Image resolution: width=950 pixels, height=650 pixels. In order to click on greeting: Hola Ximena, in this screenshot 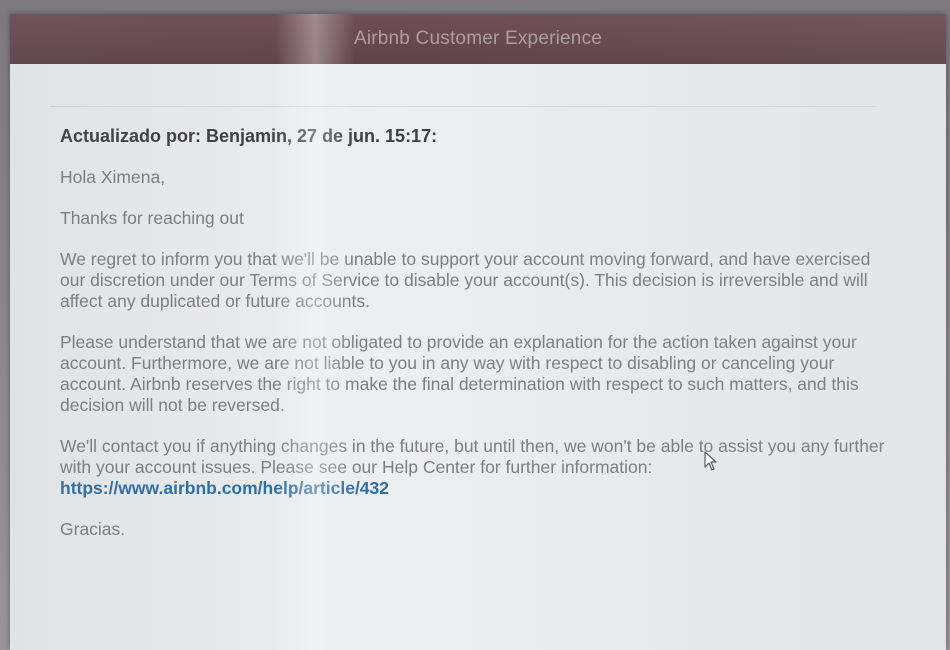, I will do `click(113, 177)`.